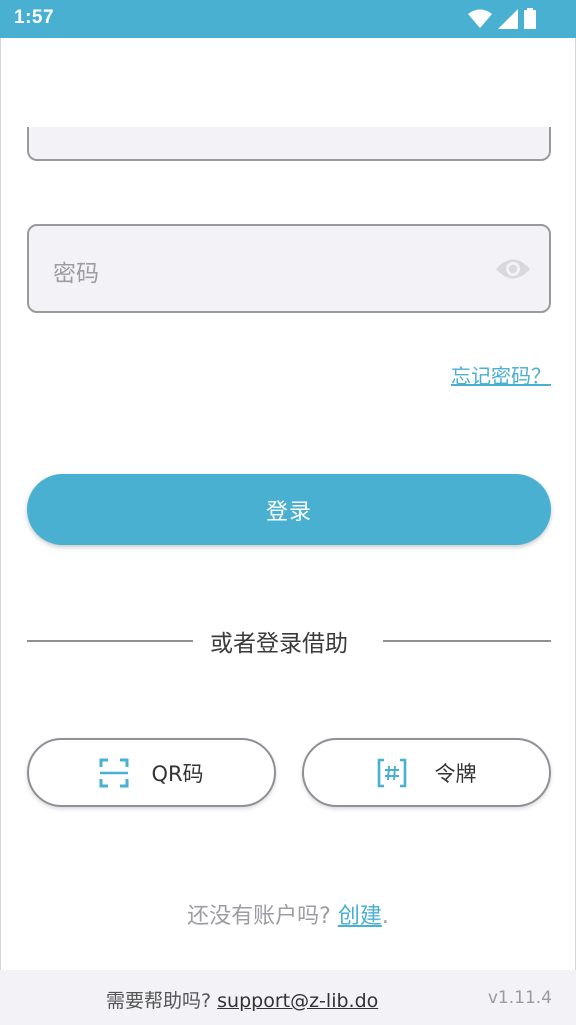  I want to click on wifi-icon, so click(480, 18).